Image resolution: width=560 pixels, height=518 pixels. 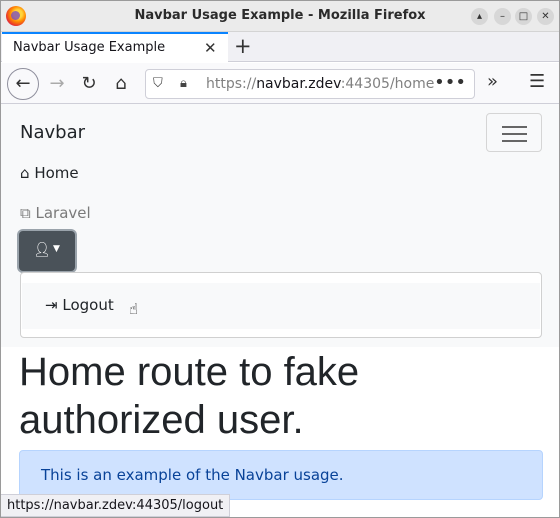 What do you see at coordinates (89, 47) in the screenshot?
I see `tab-label: Navbar Usage Example` at bounding box center [89, 47].